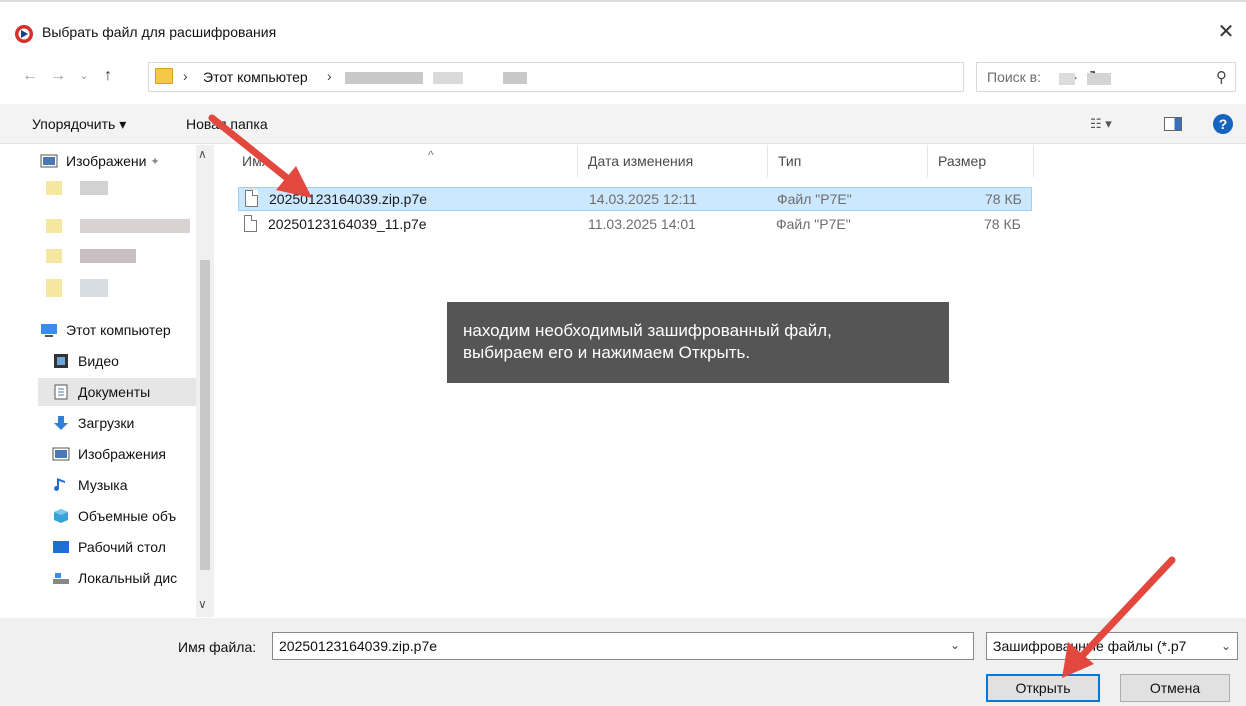 The width and height of the screenshot is (1246, 706). Describe the element at coordinates (962, 161) in the screenshot. I see `column-header-label: Размер` at that location.